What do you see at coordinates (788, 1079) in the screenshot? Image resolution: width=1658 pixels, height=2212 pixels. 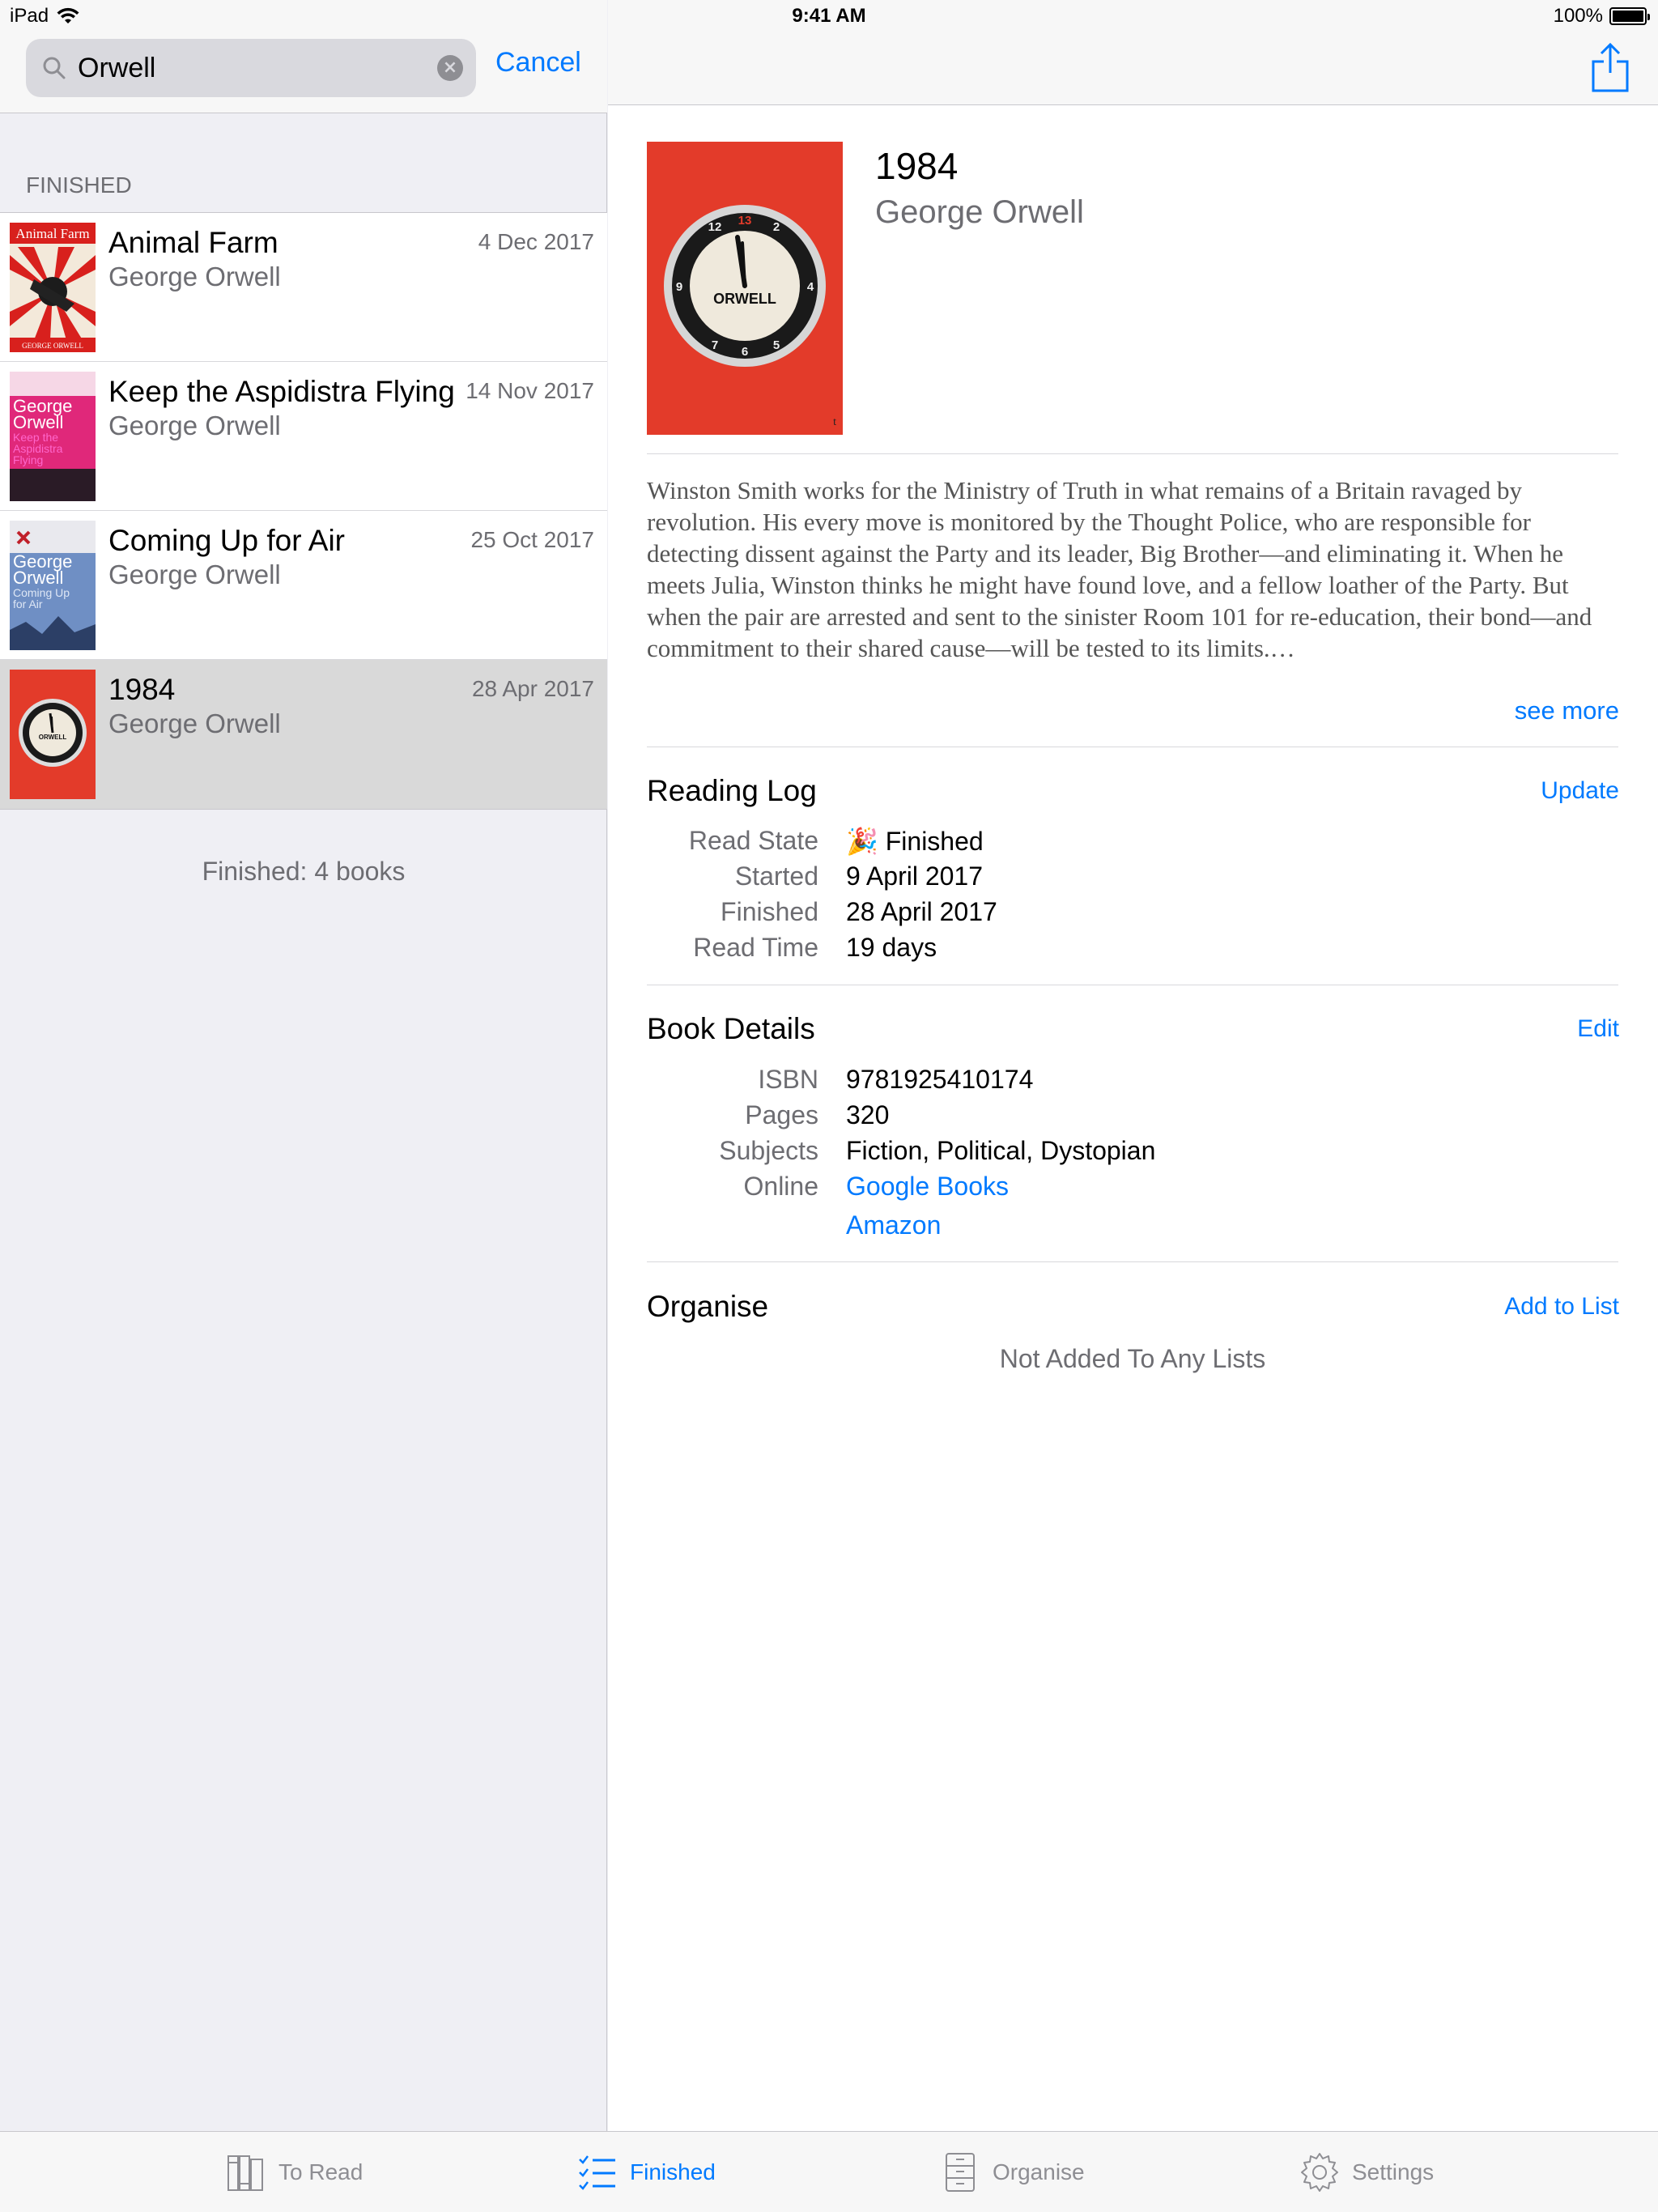 I see `kv-key: ISBN` at bounding box center [788, 1079].